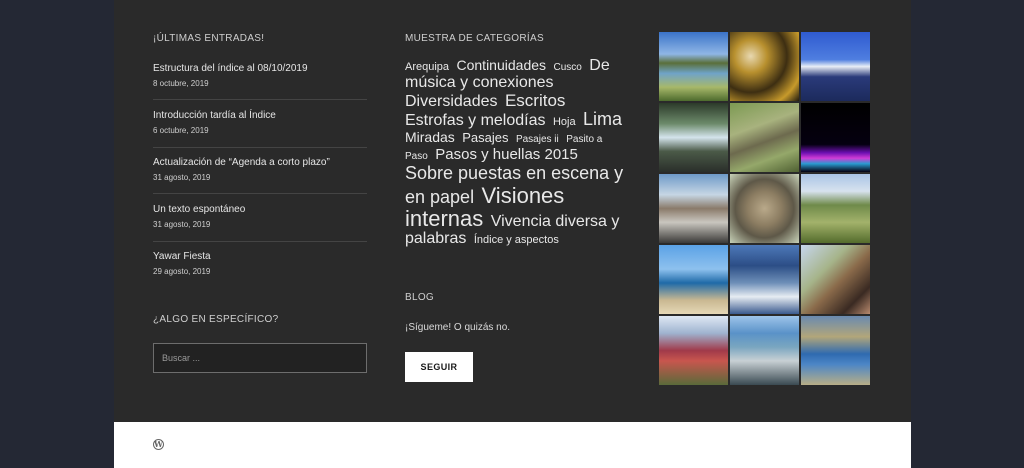 The image size is (1024, 468). I want to click on list-item: Un texto espontáneo 31 agosto, 2019, so click(260, 223).